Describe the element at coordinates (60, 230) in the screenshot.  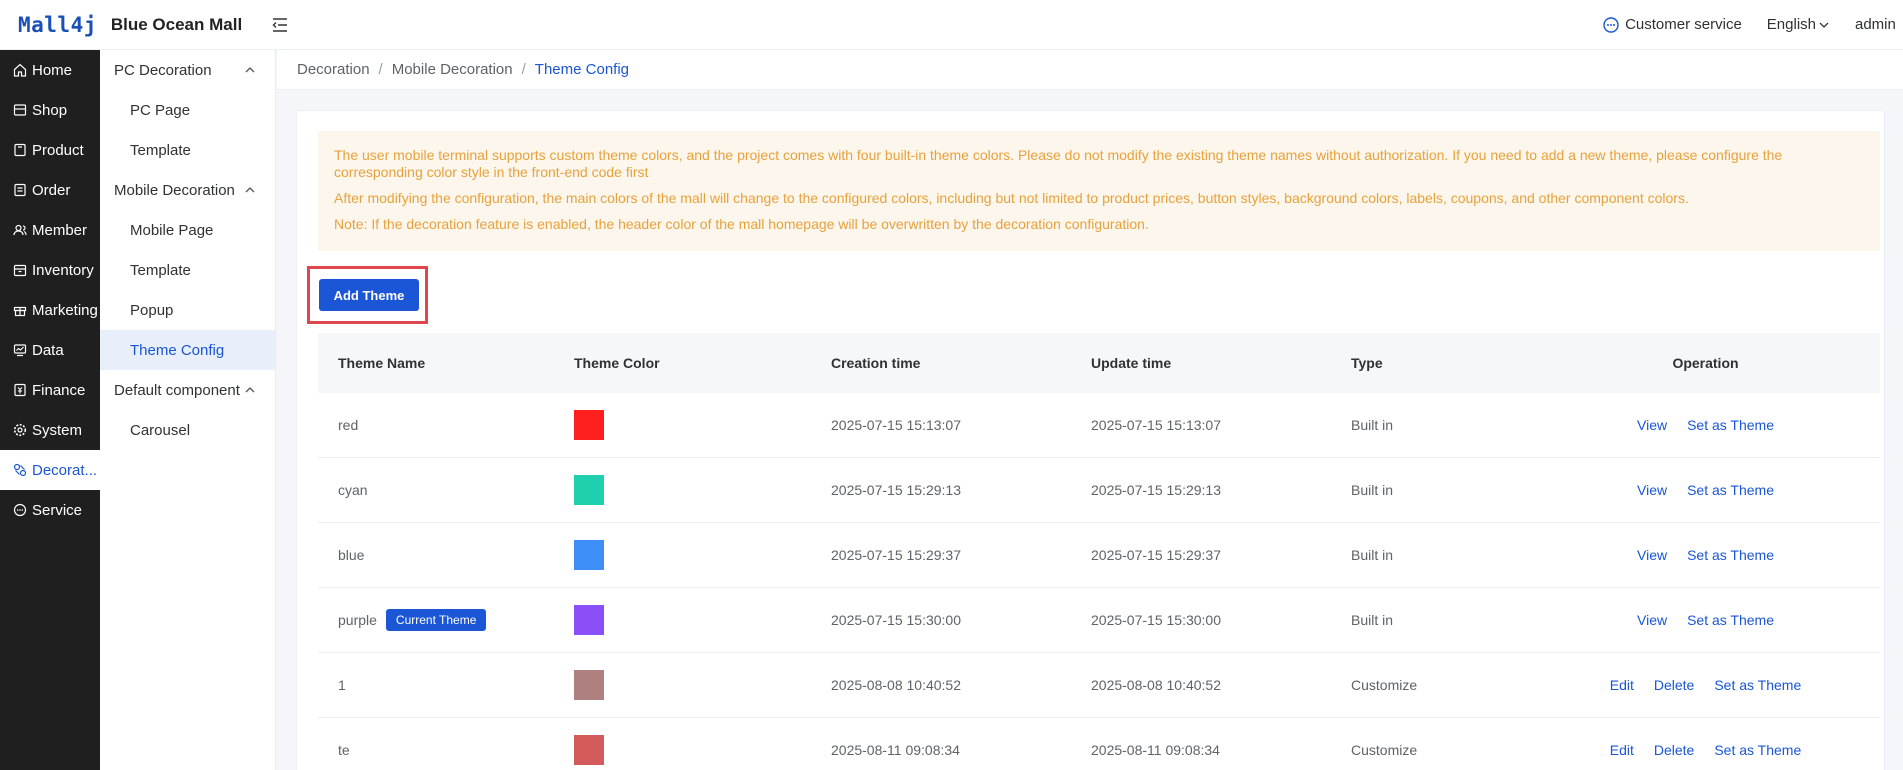
I see `nav-label: Member` at that location.